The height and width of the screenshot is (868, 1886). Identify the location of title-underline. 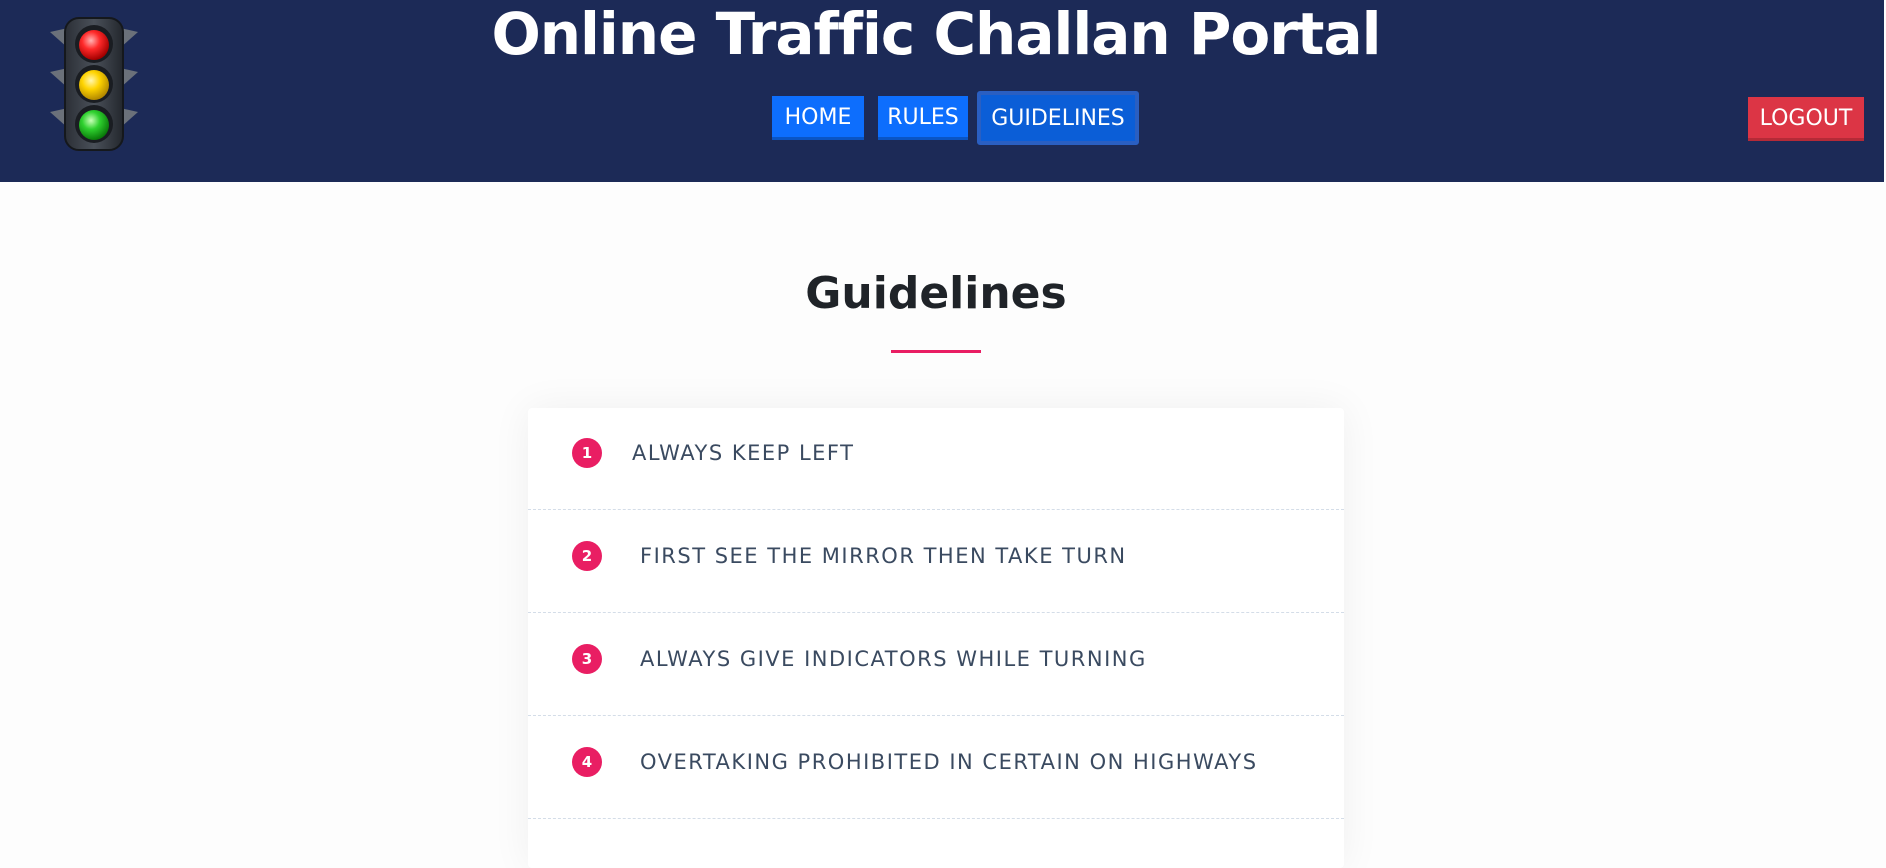
(936, 351).